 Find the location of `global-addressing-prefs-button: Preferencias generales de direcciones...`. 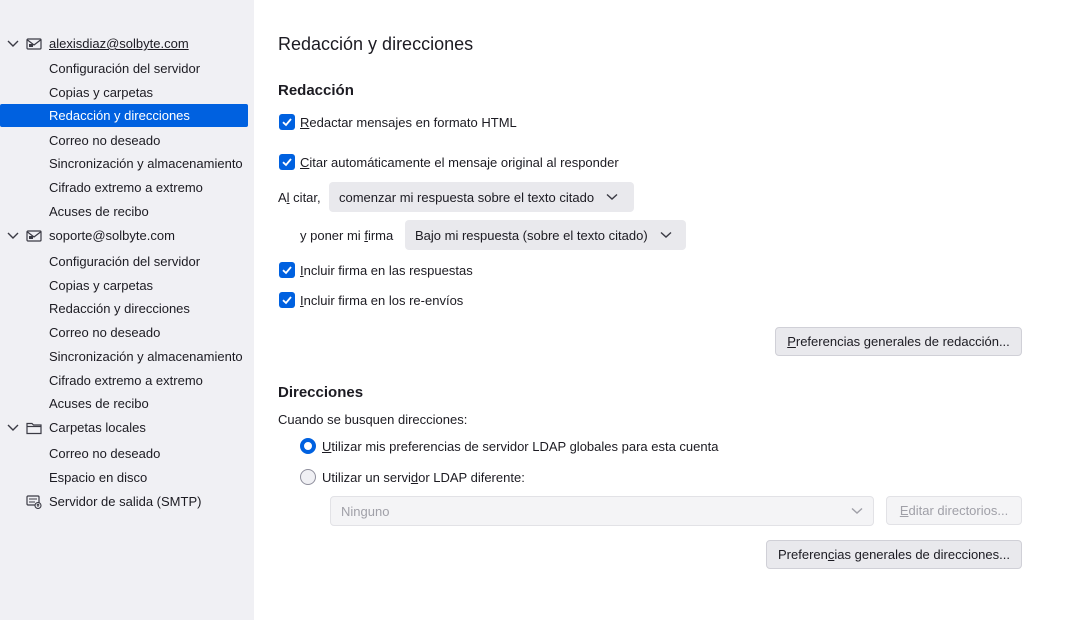

global-addressing-prefs-button: Preferencias generales de direcciones... is located at coordinates (894, 554).